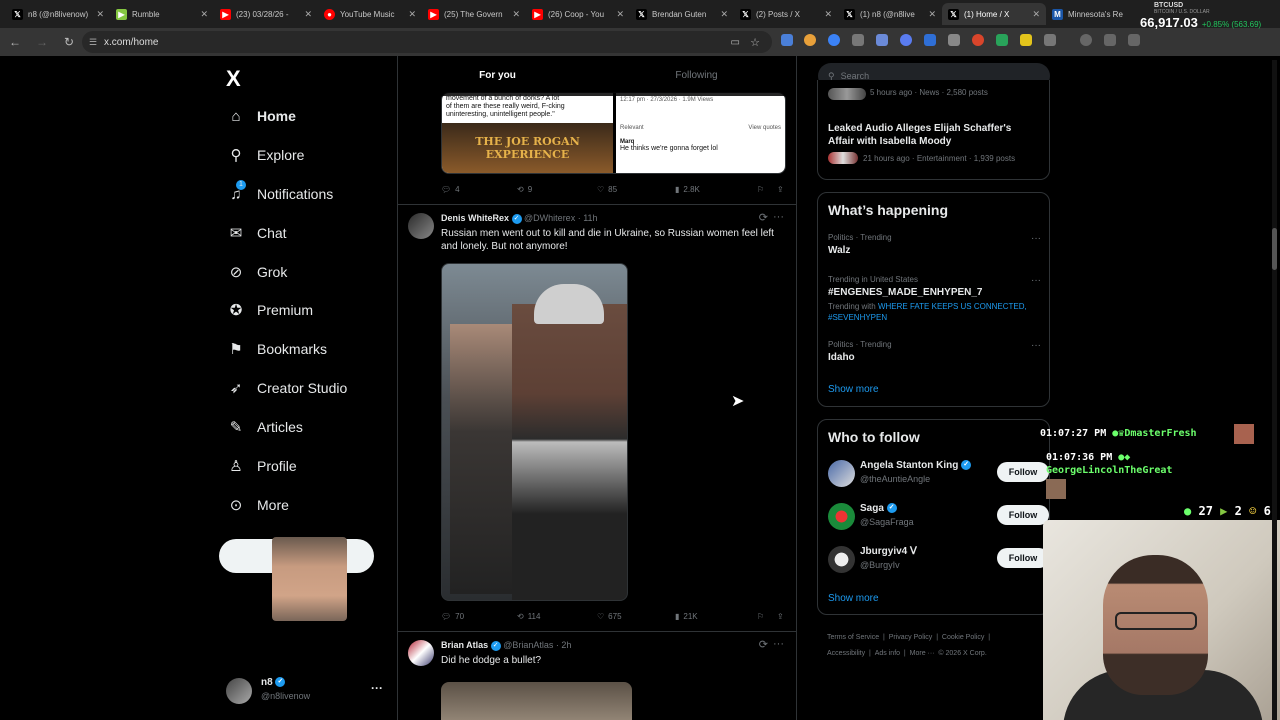 This screenshot has height=720, width=1280. What do you see at coordinates (846, 653) in the screenshot?
I see `footer-link: Accessibility` at bounding box center [846, 653].